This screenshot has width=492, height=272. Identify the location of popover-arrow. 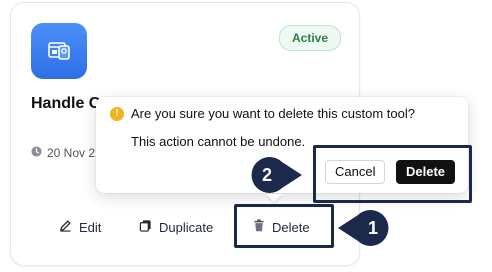
(274, 198).